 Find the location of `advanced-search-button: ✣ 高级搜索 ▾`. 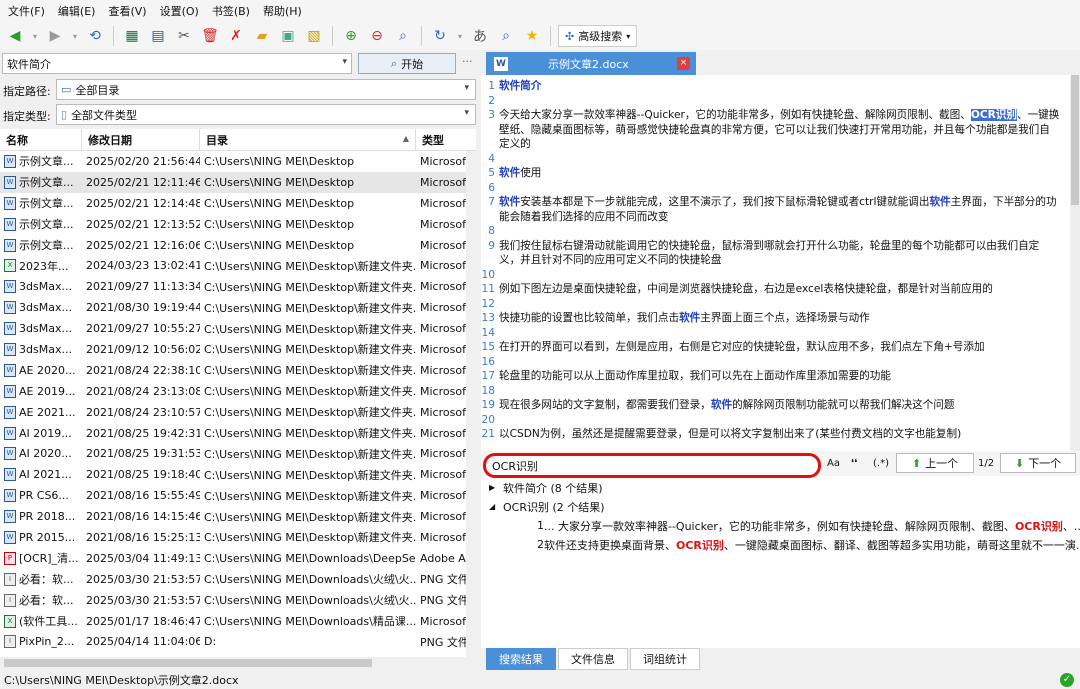

advanced-search-button: ✣ 高级搜索 ▾ is located at coordinates (598, 36).